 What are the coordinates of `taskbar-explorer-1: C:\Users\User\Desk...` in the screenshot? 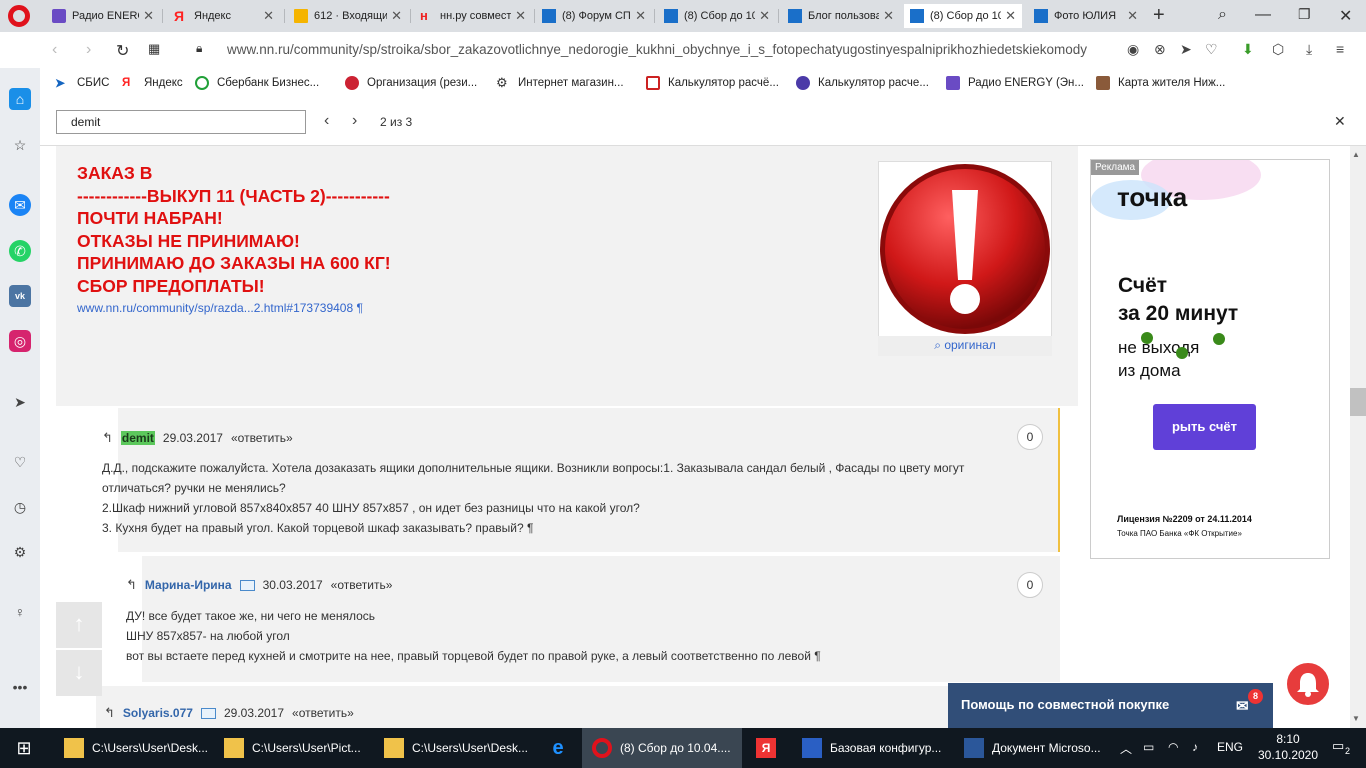 It's located at (134, 748).